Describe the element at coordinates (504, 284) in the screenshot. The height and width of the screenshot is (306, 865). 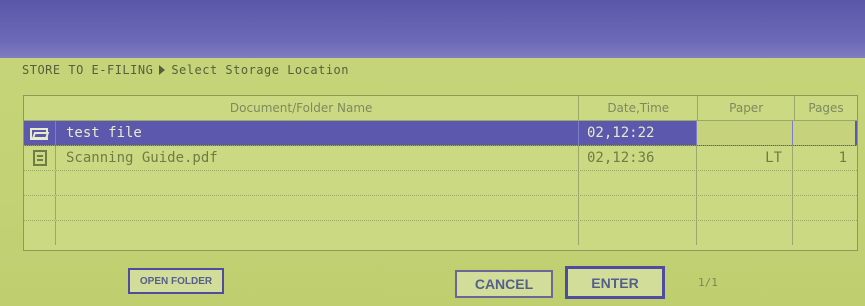
I see `cancel-button: CANCEL` at that location.